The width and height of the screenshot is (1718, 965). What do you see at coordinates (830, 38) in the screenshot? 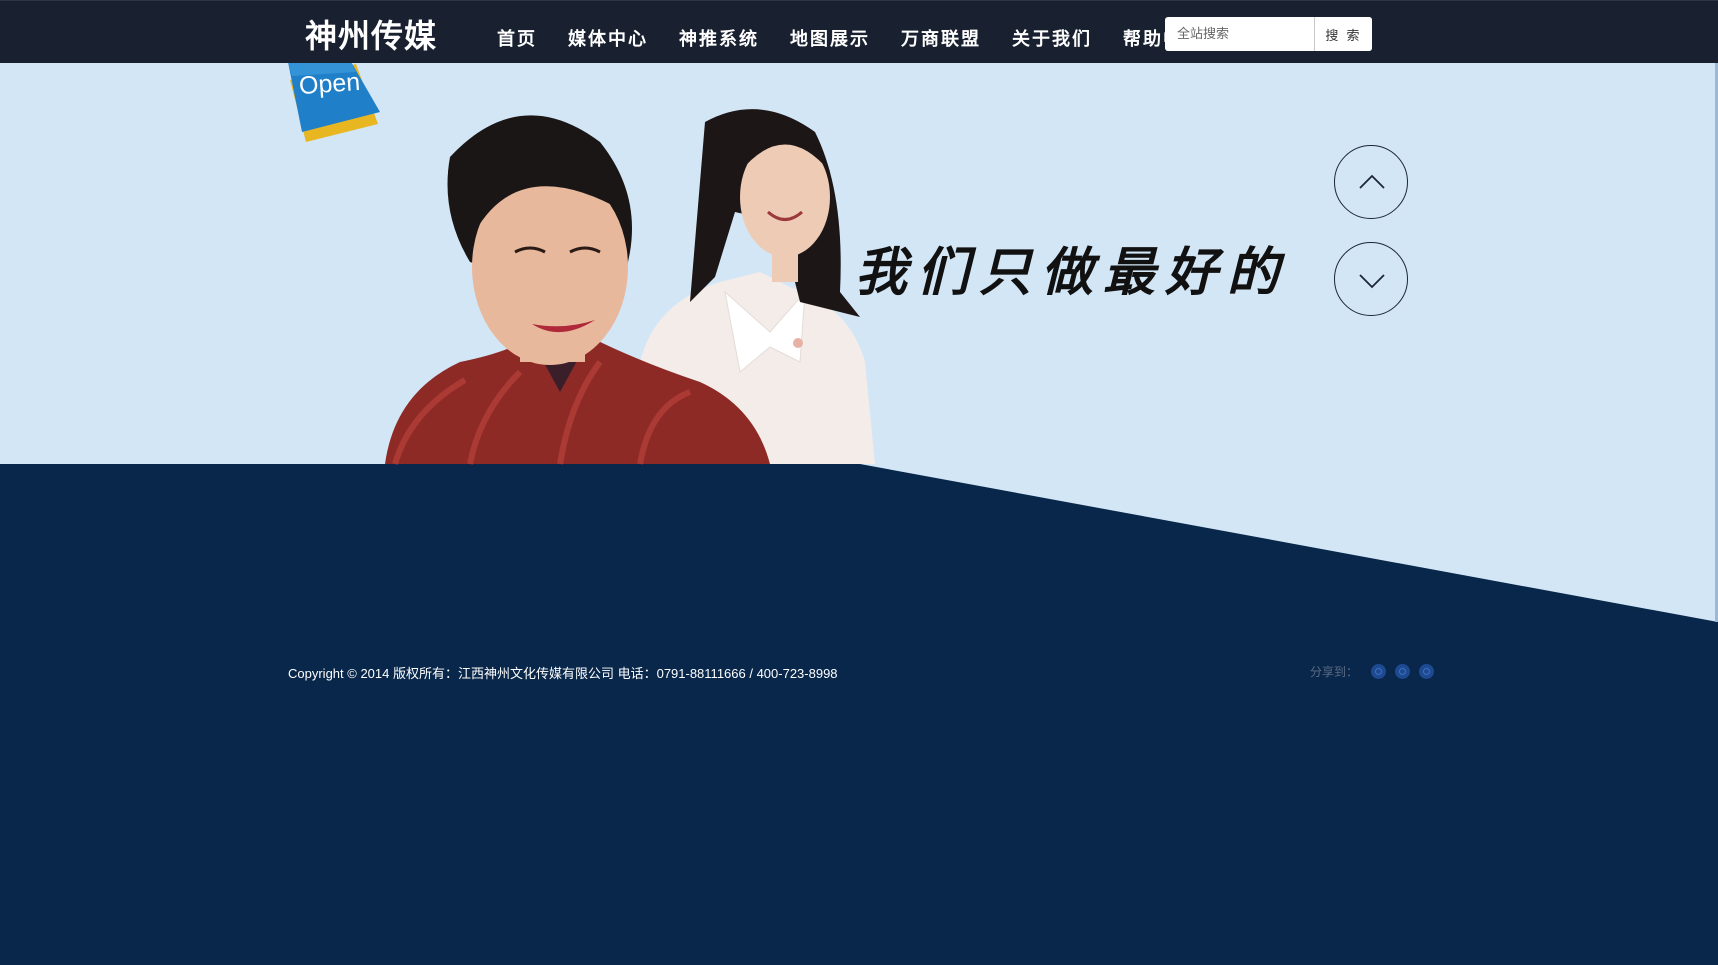
I see `nav-map-display: 地图展示` at bounding box center [830, 38].